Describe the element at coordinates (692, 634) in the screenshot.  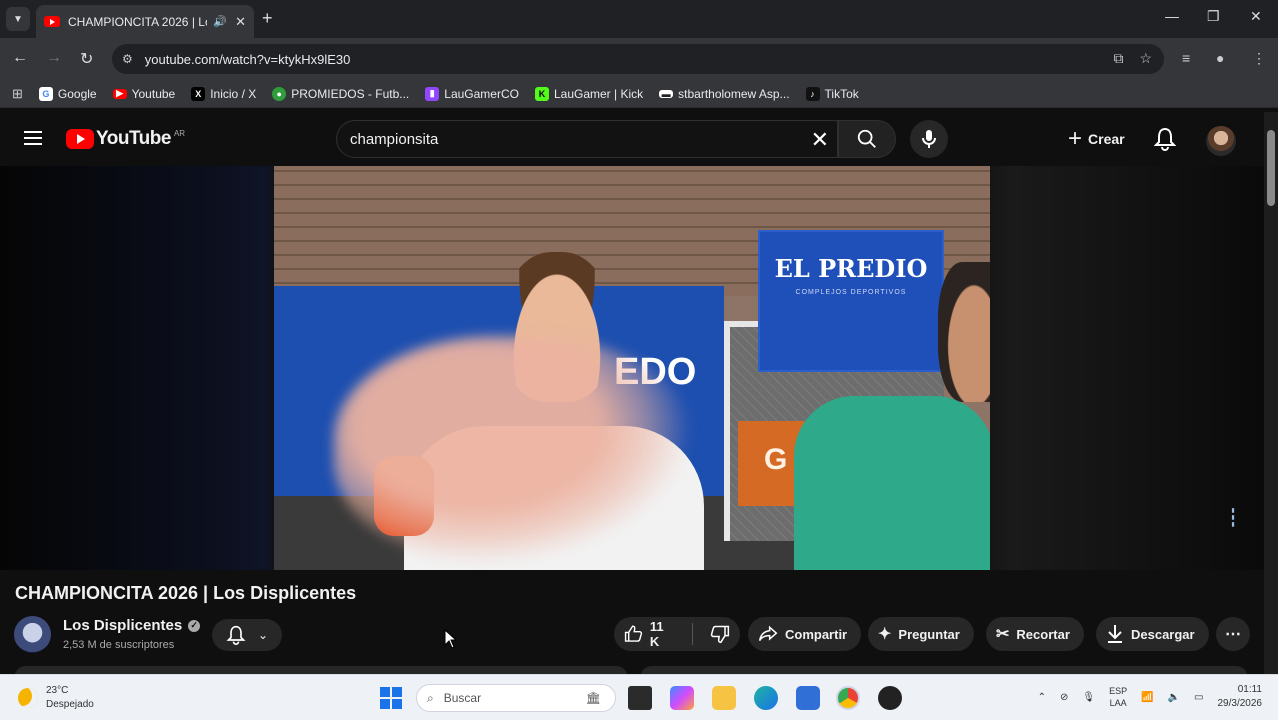
I see `like-separator` at that location.